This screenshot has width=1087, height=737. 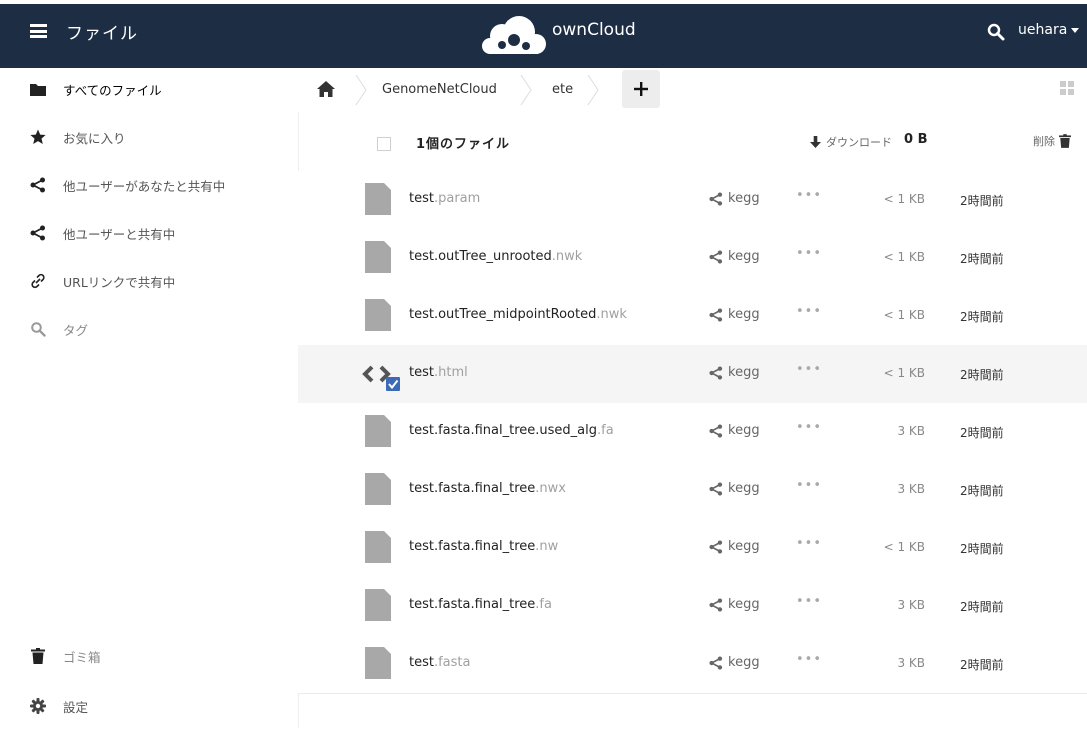 What do you see at coordinates (38, 656) in the screenshot?
I see `trash-icon` at bounding box center [38, 656].